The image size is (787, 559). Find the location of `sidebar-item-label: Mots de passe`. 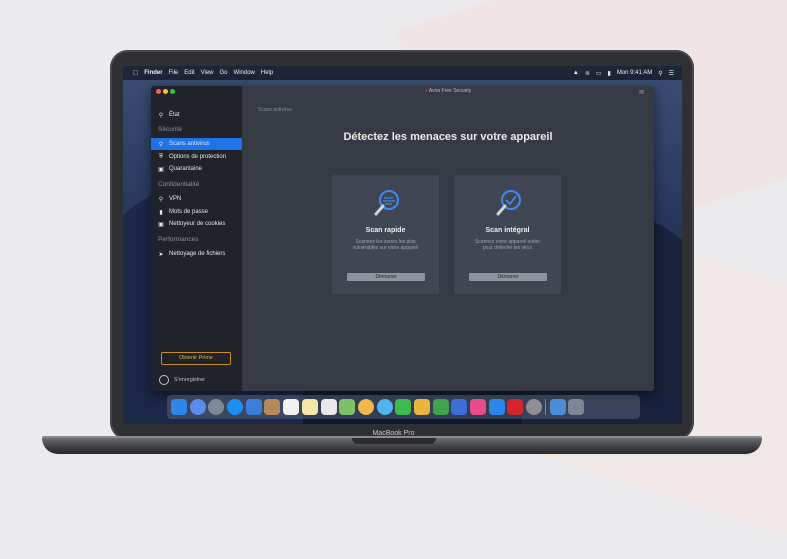

sidebar-item-label: Mots de passe is located at coordinates (189, 212).